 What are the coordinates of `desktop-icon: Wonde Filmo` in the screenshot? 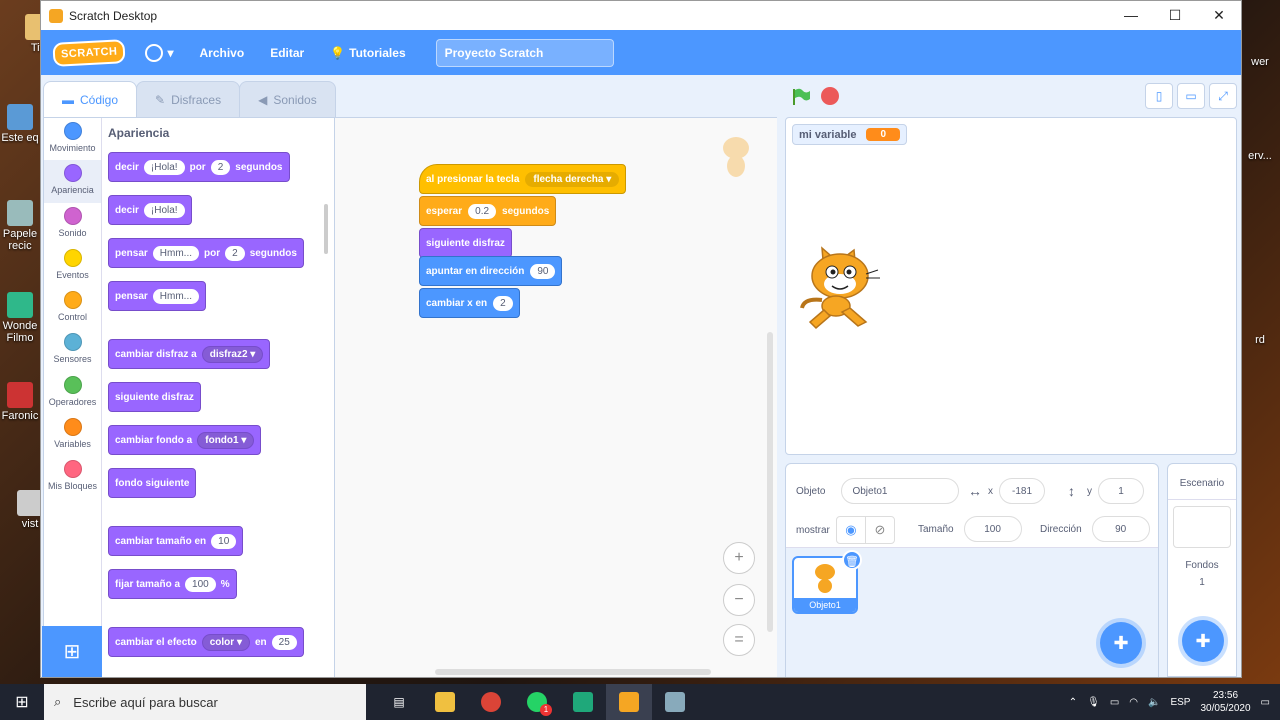 It's located at (20, 318).